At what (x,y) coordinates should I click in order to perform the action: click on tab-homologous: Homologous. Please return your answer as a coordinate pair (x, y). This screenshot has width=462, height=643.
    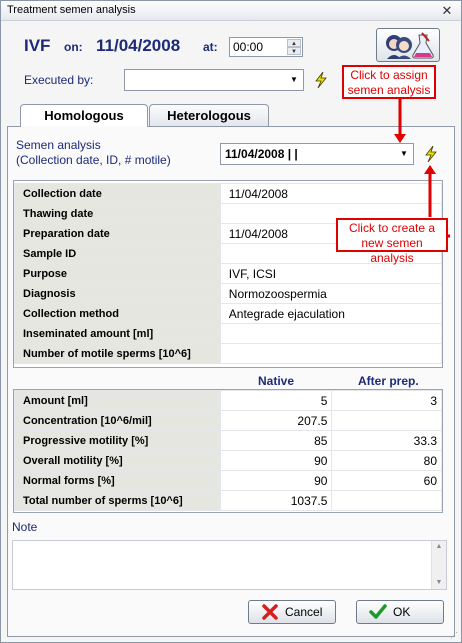
    Looking at the image, I should click on (84, 116).